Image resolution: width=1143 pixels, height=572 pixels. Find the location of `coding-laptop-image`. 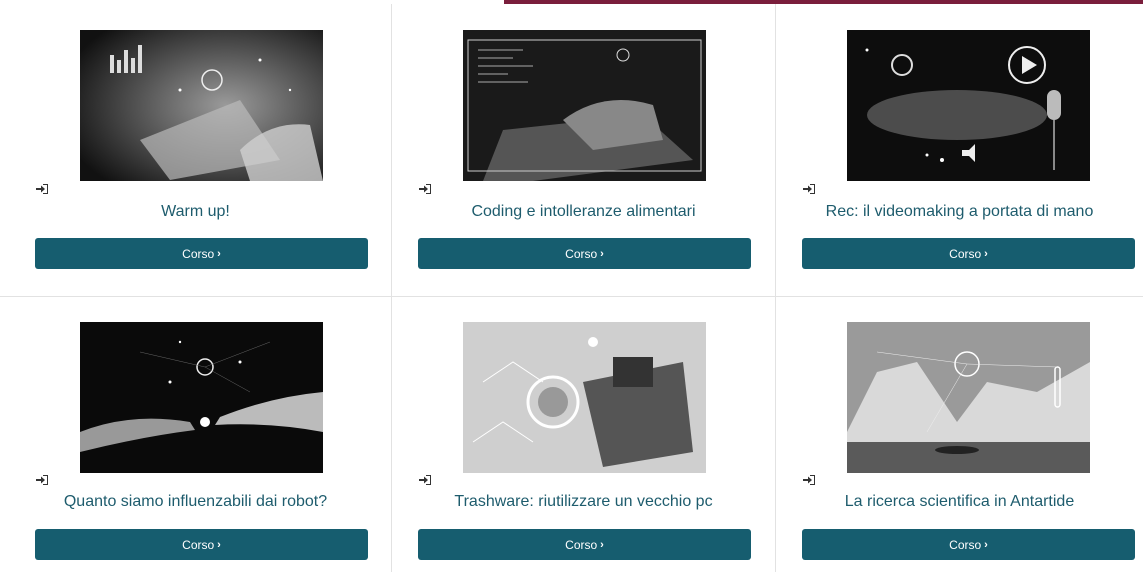

coding-laptop-image is located at coordinates (584, 105).